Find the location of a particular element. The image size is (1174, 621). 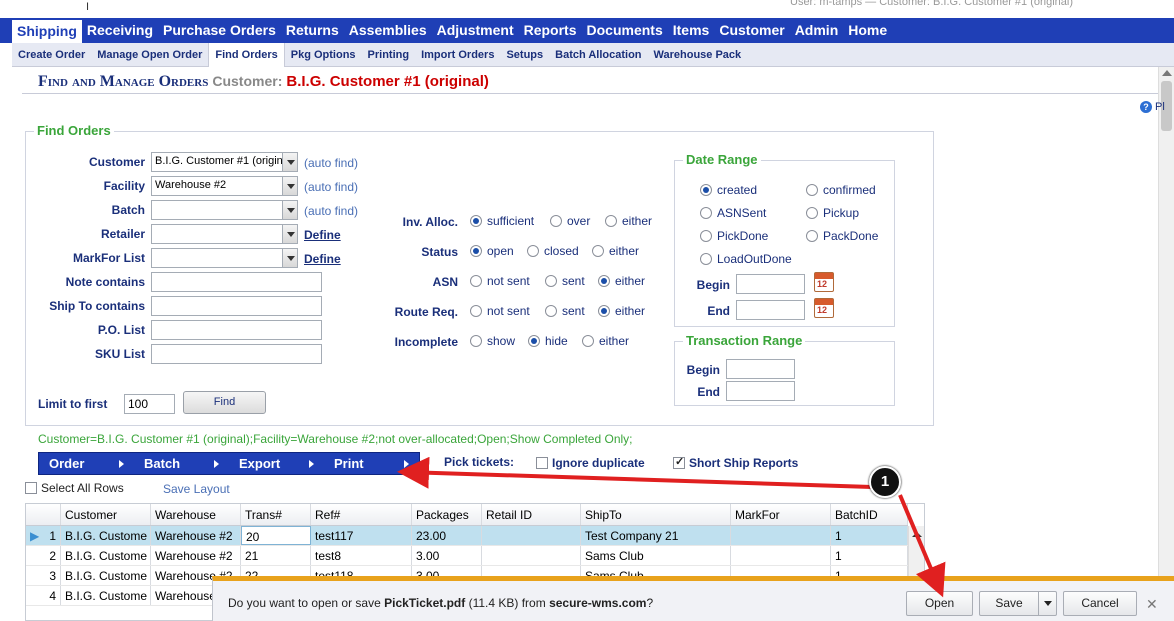

order-menu: Order is located at coordinates (86, 463).